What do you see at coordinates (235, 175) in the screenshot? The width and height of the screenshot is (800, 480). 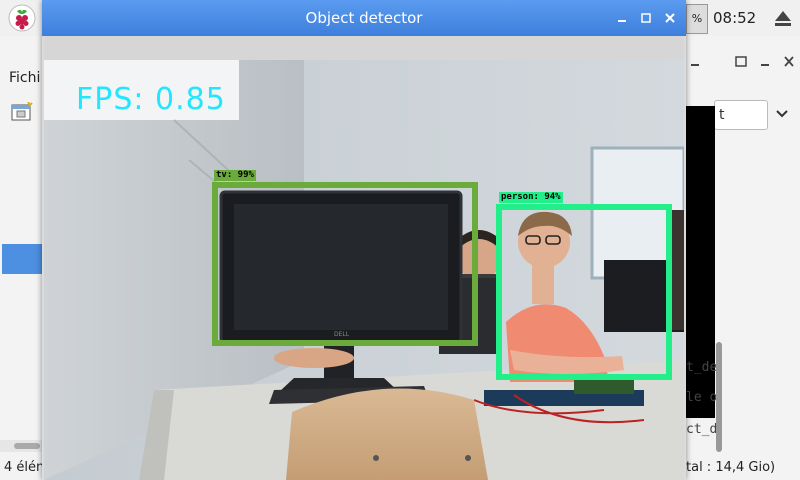 I see `detection-label-tv: tv: 99%` at bounding box center [235, 175].